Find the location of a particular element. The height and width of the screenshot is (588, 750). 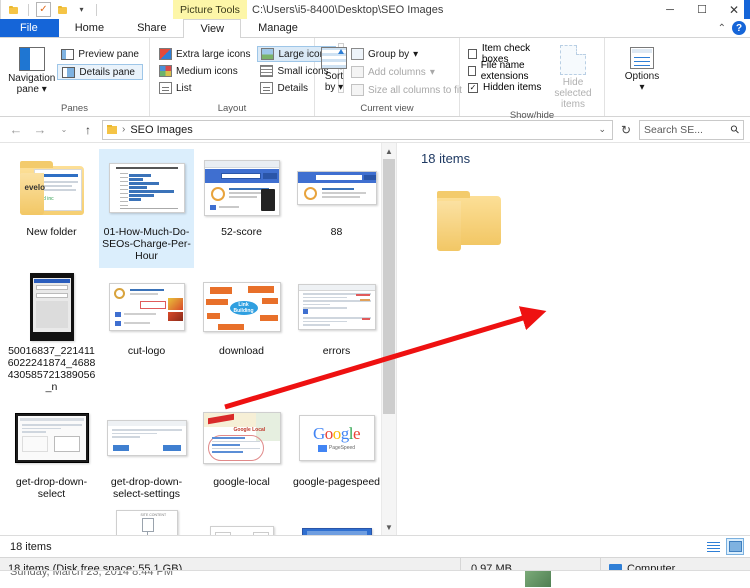

refresh-icon: ↻ is located at coordinates (626, 129).